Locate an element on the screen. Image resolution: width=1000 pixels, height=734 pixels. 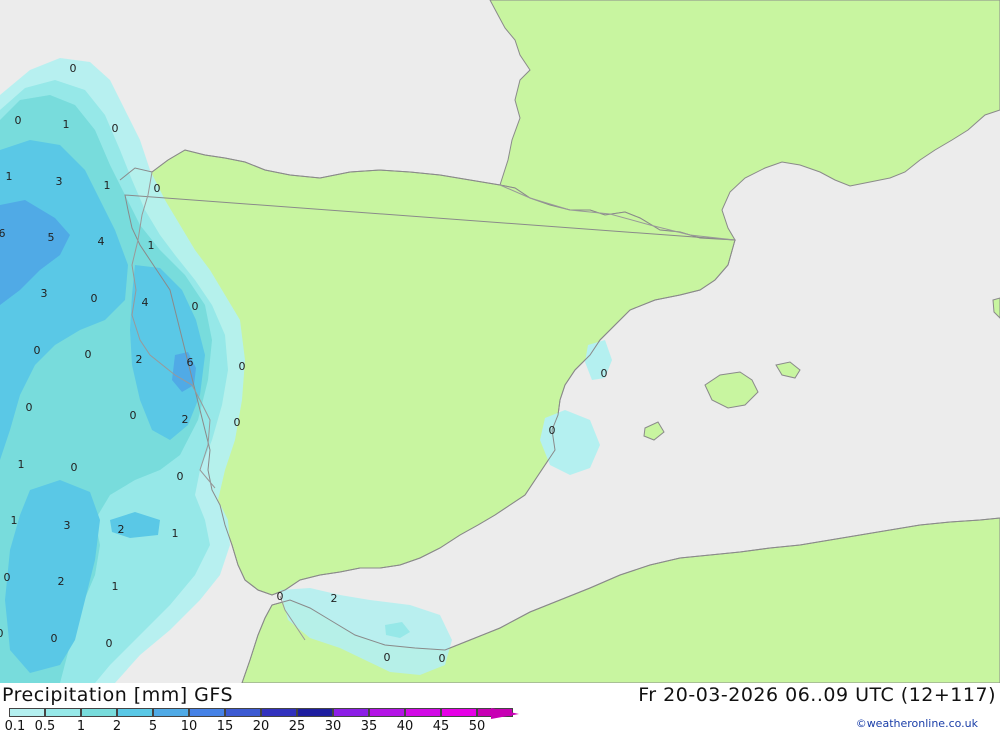
legend-tick-label: 2 is located at coordinates (117, 726).